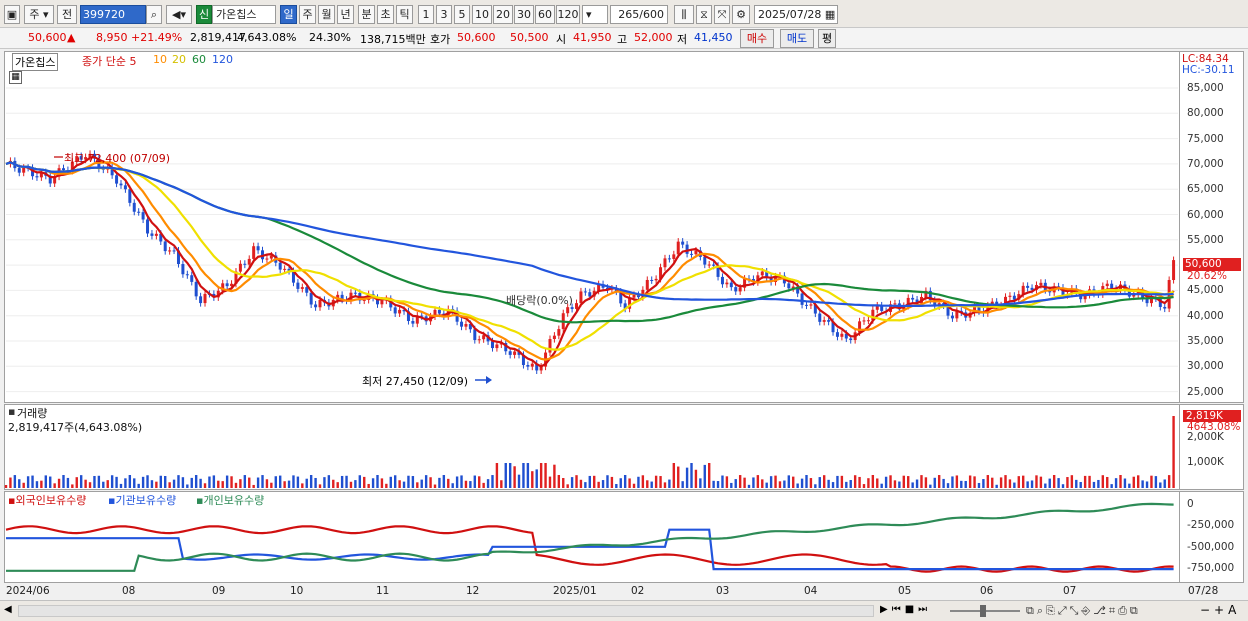 The image size is (1248, 621). Describe the element at coordinates (473, 591) in the screenshot. I see `x-label-12: 12` at that location.